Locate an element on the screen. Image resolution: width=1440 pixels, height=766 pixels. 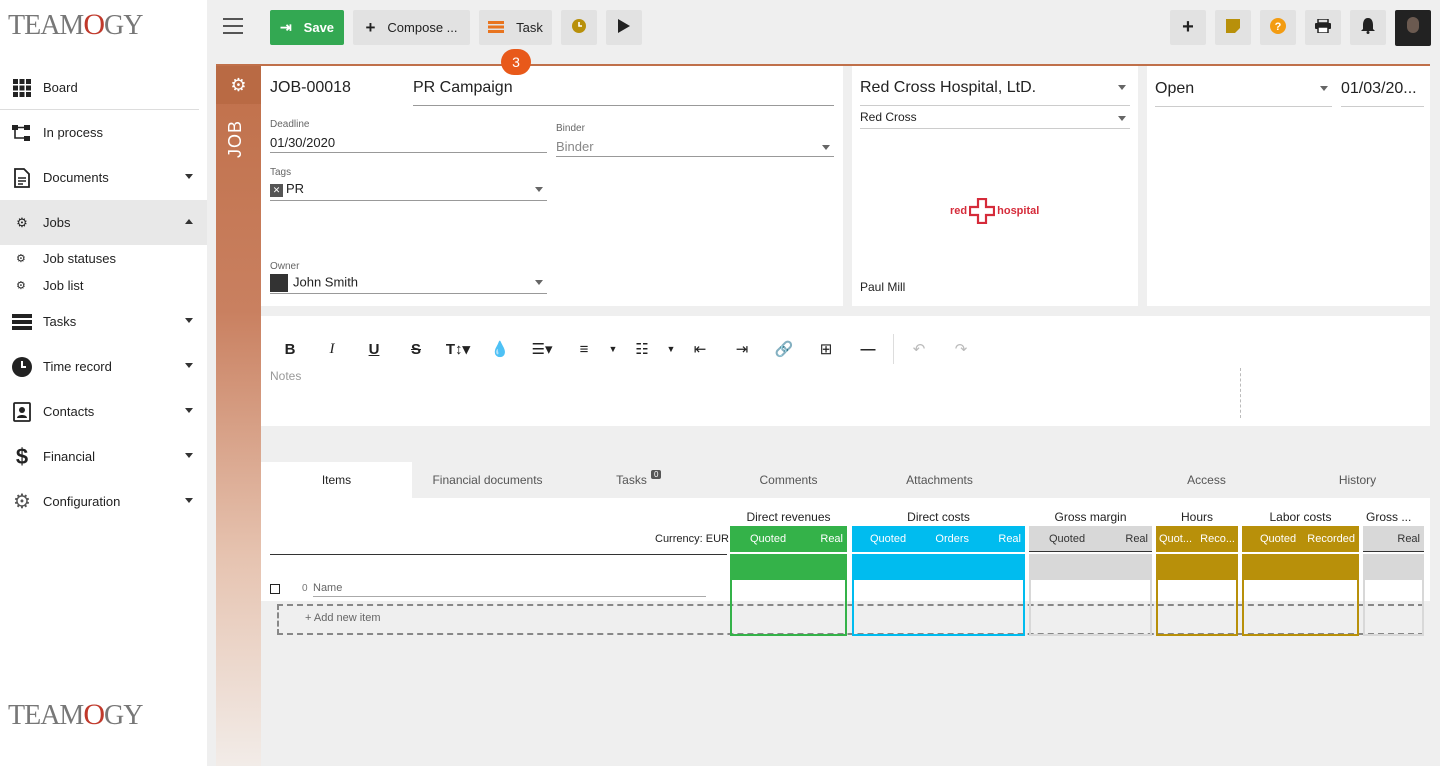
ordered-list-caret-icon: ▼ is located at coordinates (613, 349).